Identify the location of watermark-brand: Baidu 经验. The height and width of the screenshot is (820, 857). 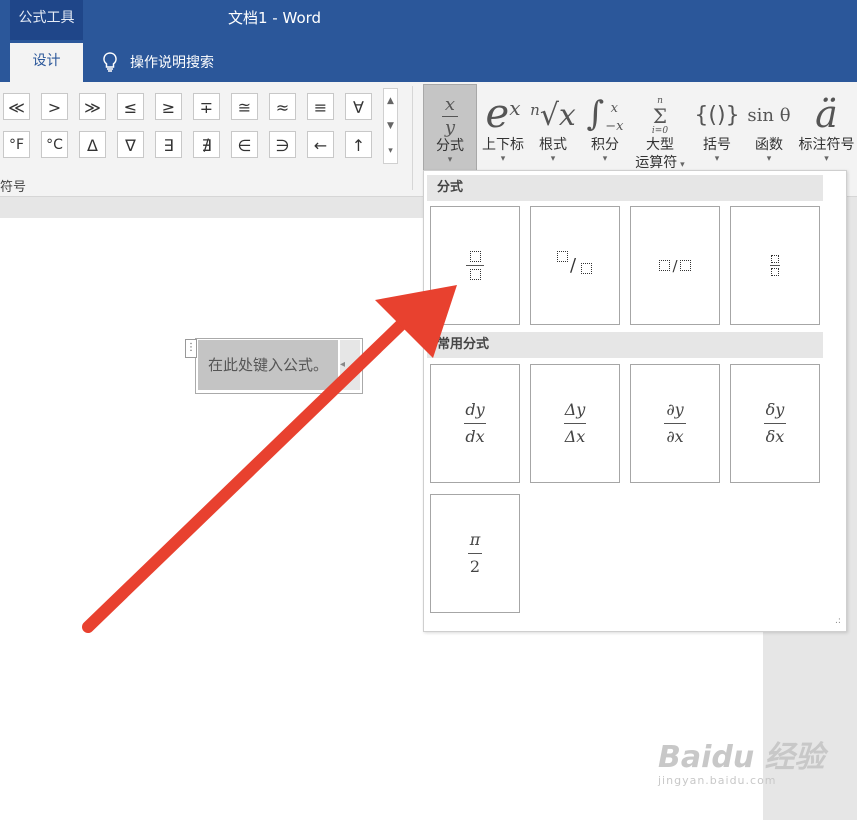
(741, 757).